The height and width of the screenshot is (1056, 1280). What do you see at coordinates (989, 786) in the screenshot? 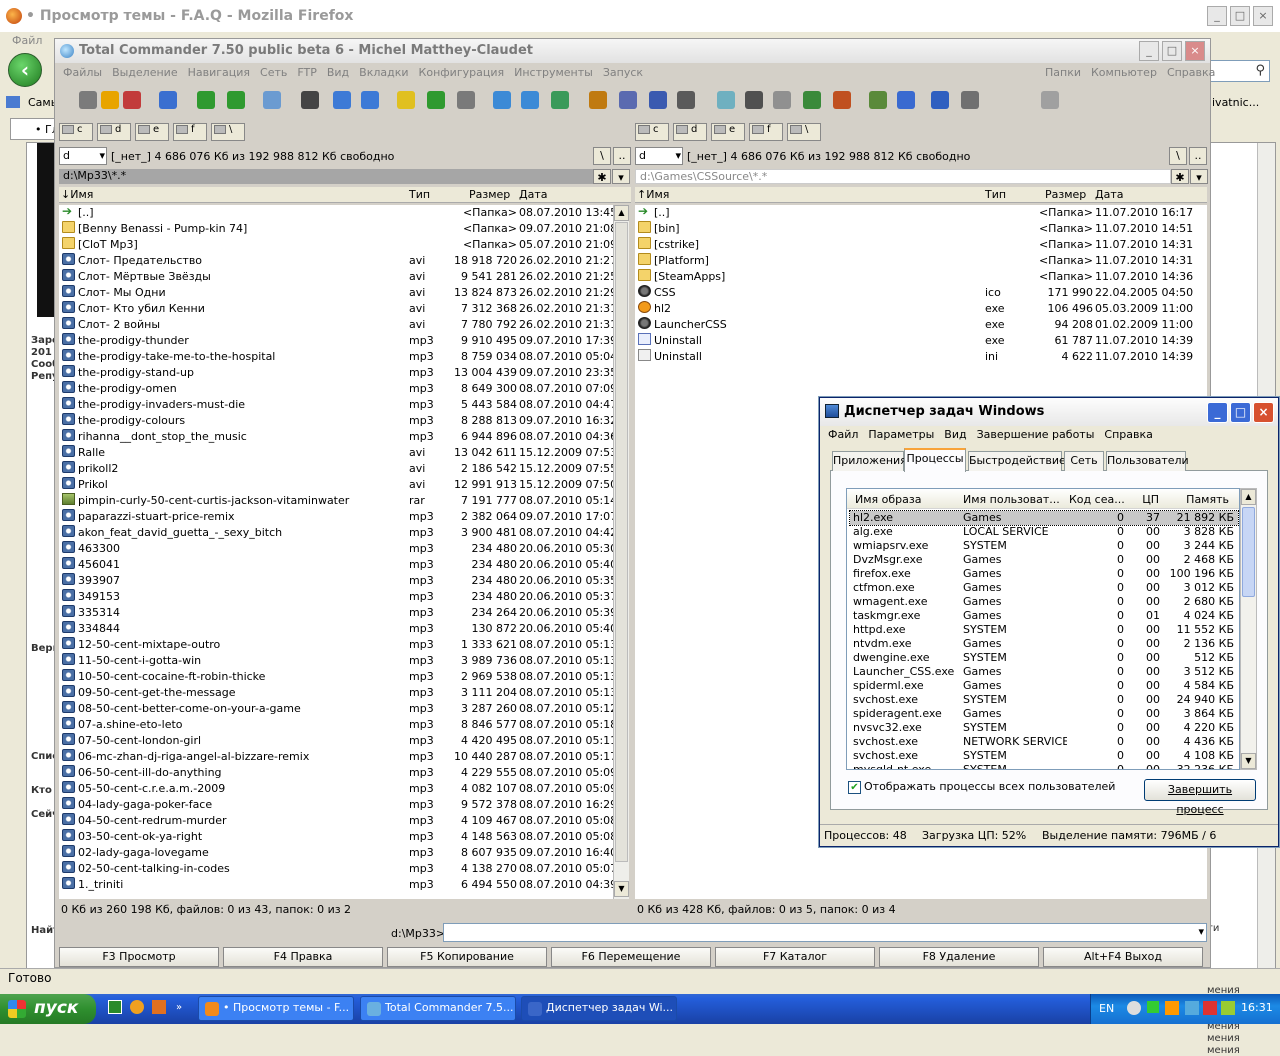
I see `show-all-users-label: Отображать процессы всех пользователей` at bounding box center [989, 786].